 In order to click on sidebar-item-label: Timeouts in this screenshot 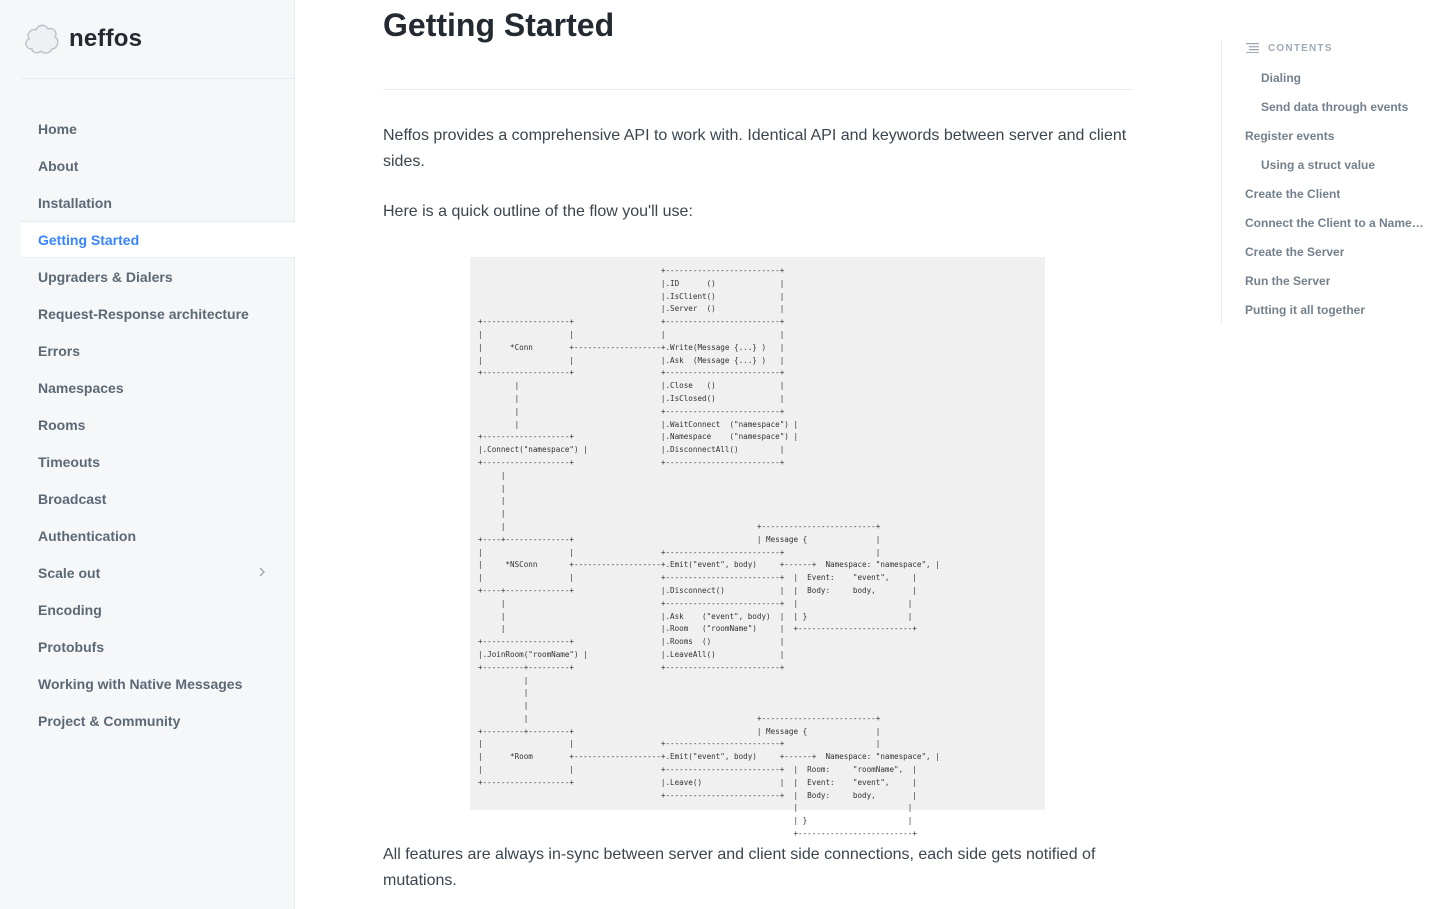, I will do `click(69, 461)`.